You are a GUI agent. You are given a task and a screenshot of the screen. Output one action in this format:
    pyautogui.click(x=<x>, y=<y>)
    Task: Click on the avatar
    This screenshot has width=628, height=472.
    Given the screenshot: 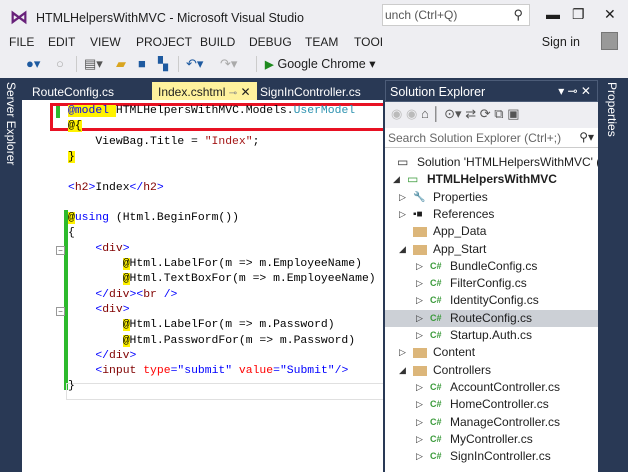 What is the action you would take?
    pyautogui.click(x=609, y=41)
    